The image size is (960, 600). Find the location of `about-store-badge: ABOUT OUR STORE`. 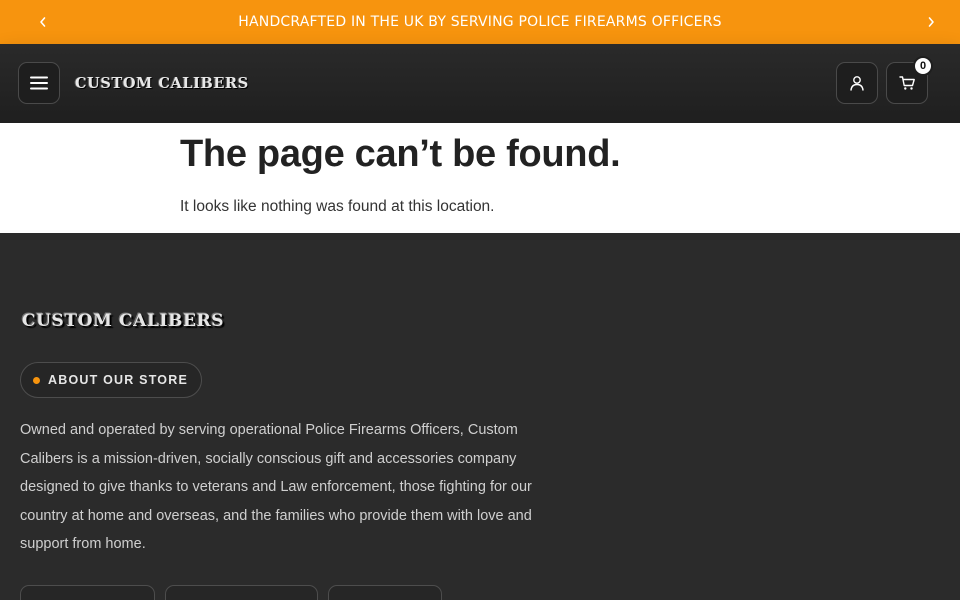

about-store-badge: ABOUT OUR STORE is located at coordinates (111, 380).